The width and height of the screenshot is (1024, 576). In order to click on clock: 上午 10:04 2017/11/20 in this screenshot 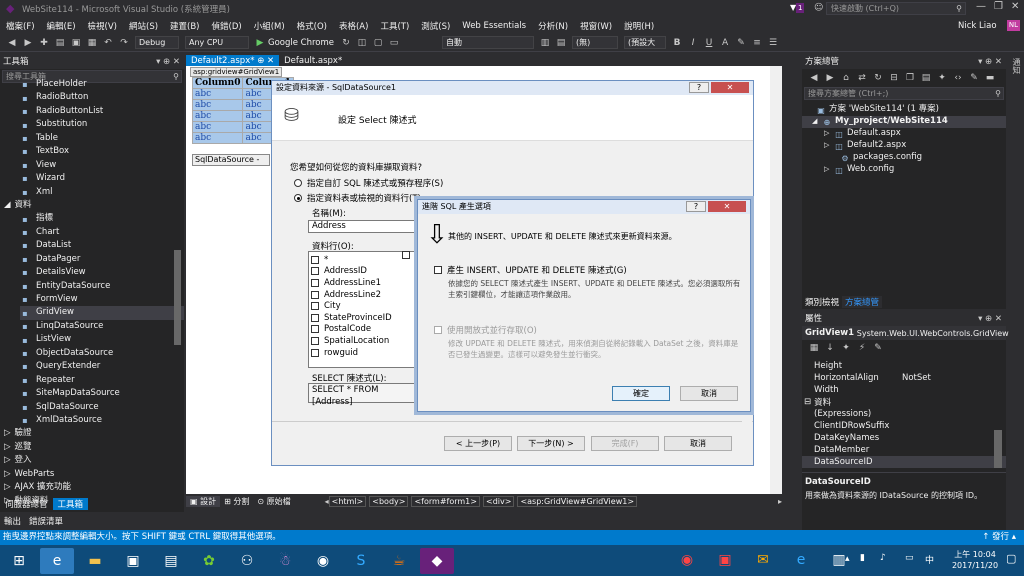, I will do `click(975, 560)`.